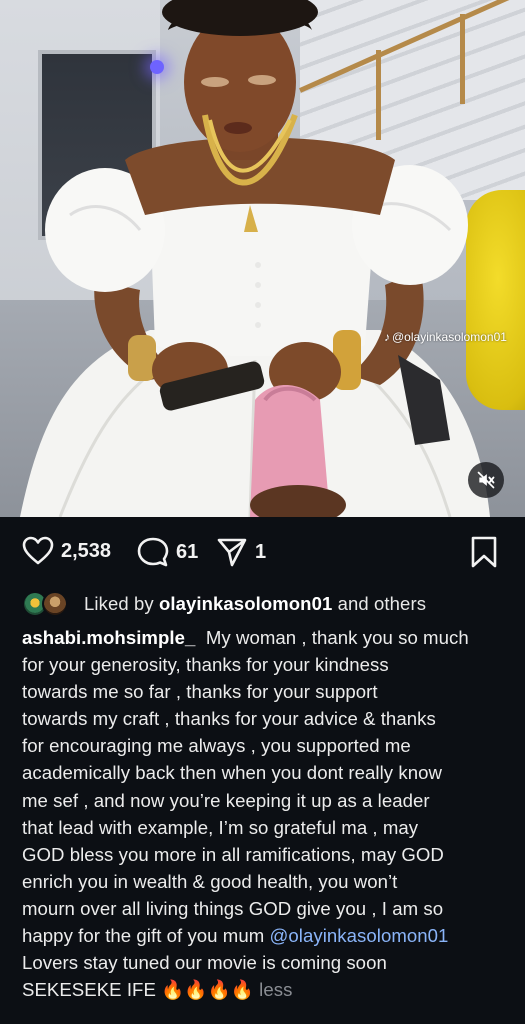  What do you see at coordinates (38, 550) in the screenshot?
I see `heart-icon` at bounding box center [38, 550].